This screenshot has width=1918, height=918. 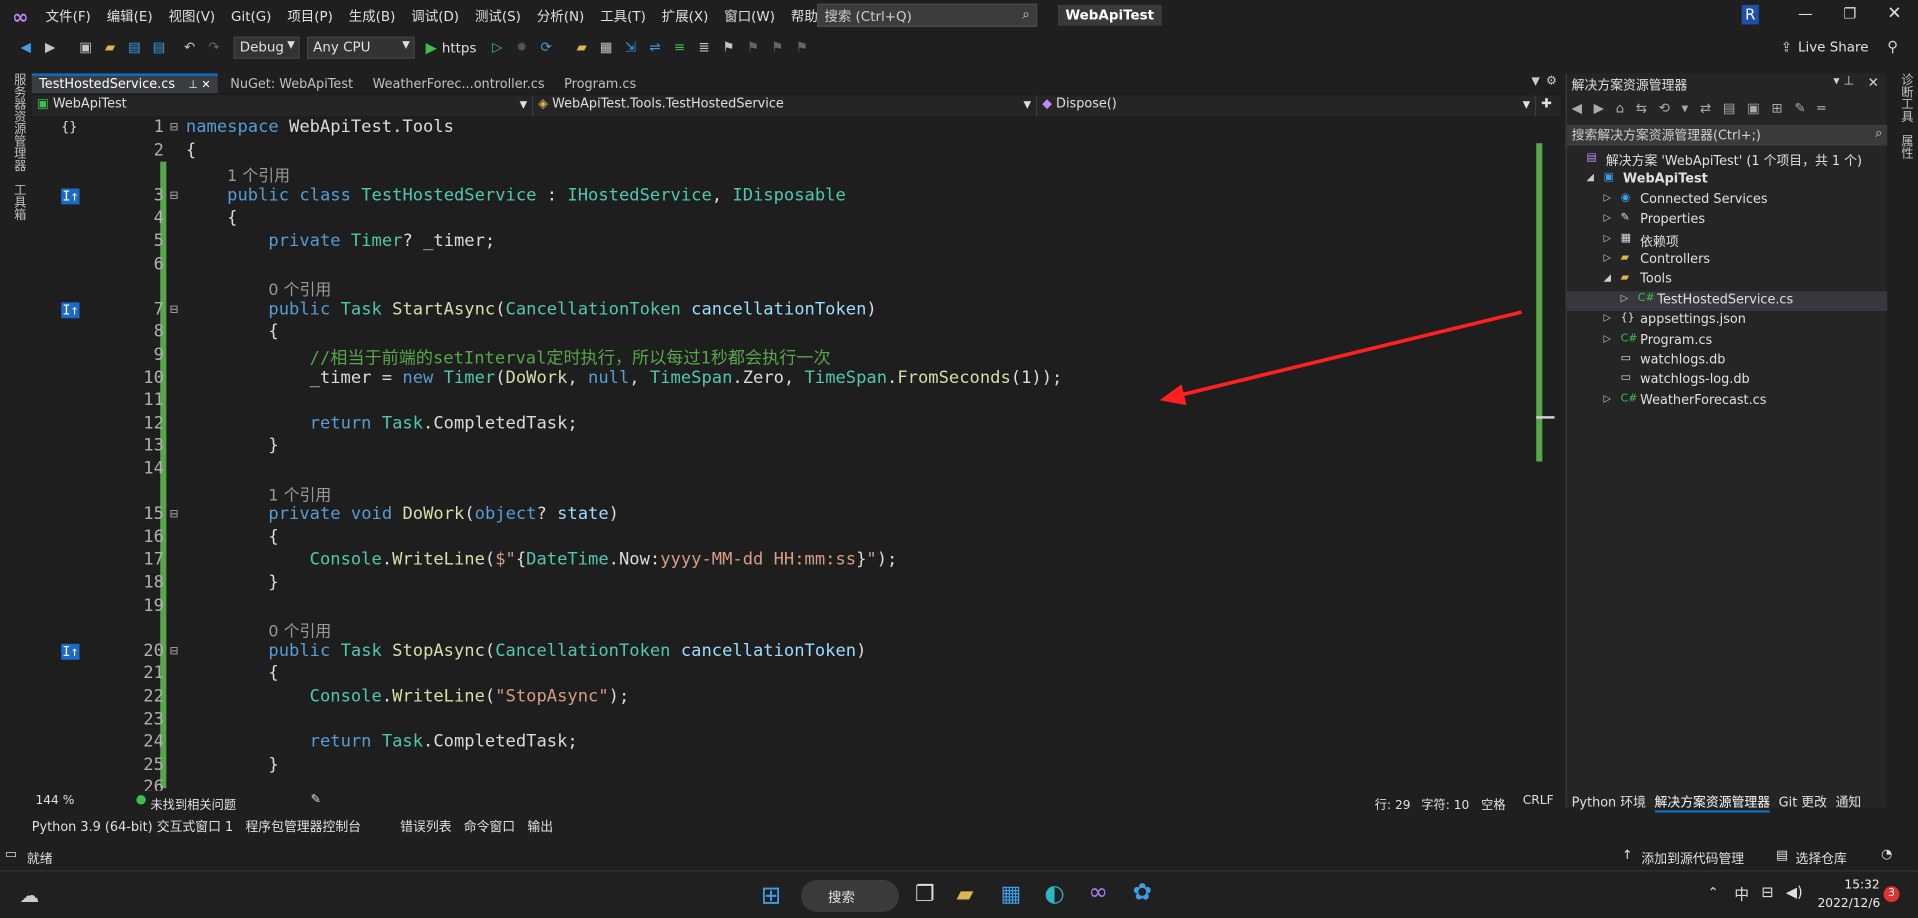 I want to click on bottom-panel-tab: 程序包管理器控制台, so click(x=303, y=827).